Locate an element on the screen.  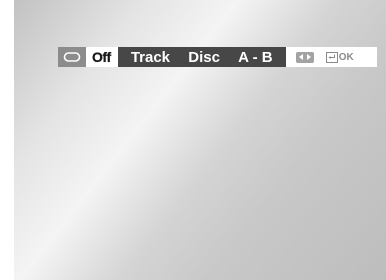
left-right-arrows-icon is located at coordinates (304, 57).